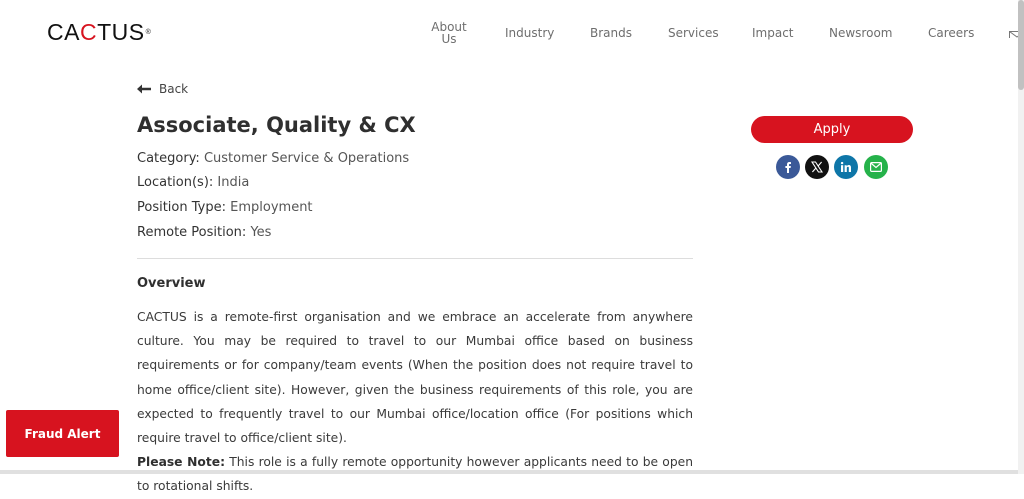 The image size is (1024, 499). What do you see at coordinates (181, 462) in the screenshot?
I see `note-label: Please Note:` at bounding box center [181, 462].